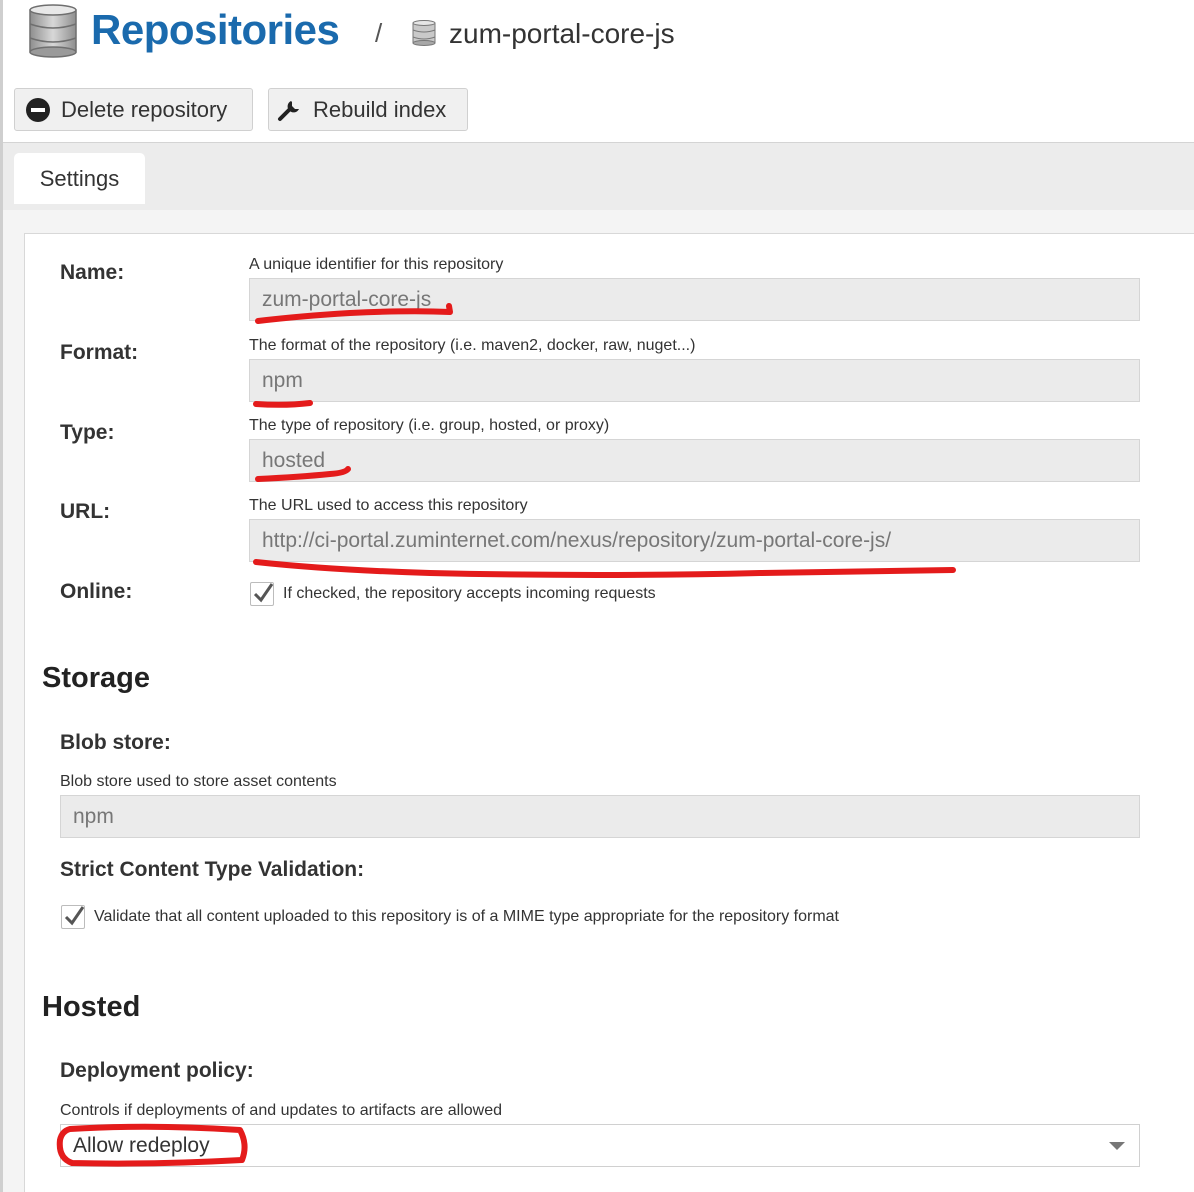 Image resolution: width=1194 pixels, height=1192 pixels. Describe the element at coordinates (215, 30) in the screenshot. I see `page-title: Repositories` at that location.